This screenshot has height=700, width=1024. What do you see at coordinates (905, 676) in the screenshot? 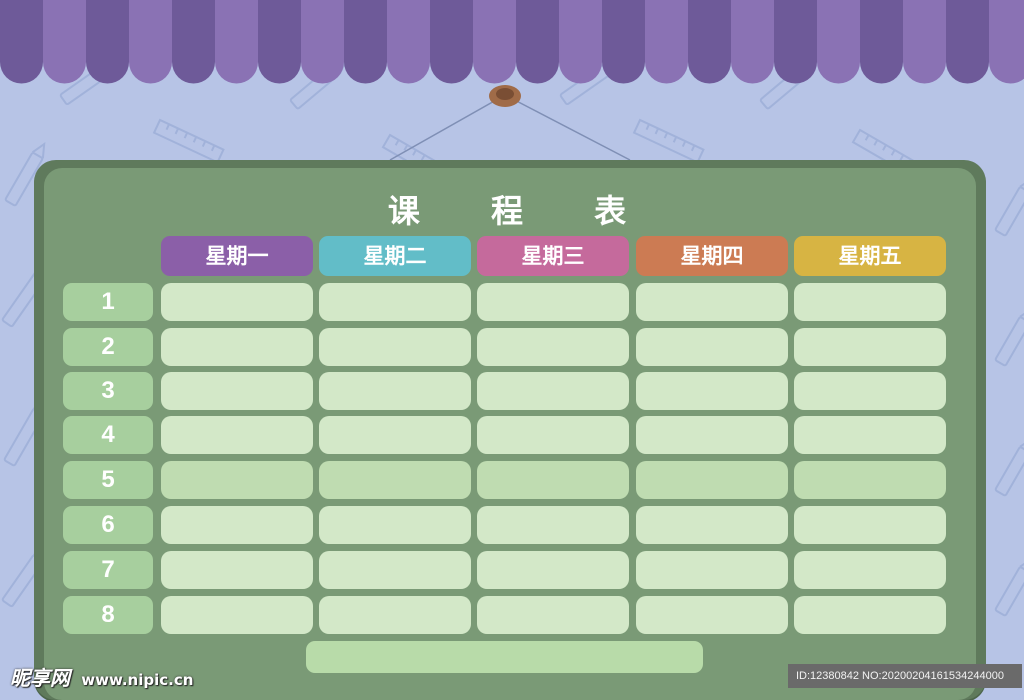
I see `image-id-label: ID:12380842 NO:20200204161534244000` at bounding box center [905, 676].